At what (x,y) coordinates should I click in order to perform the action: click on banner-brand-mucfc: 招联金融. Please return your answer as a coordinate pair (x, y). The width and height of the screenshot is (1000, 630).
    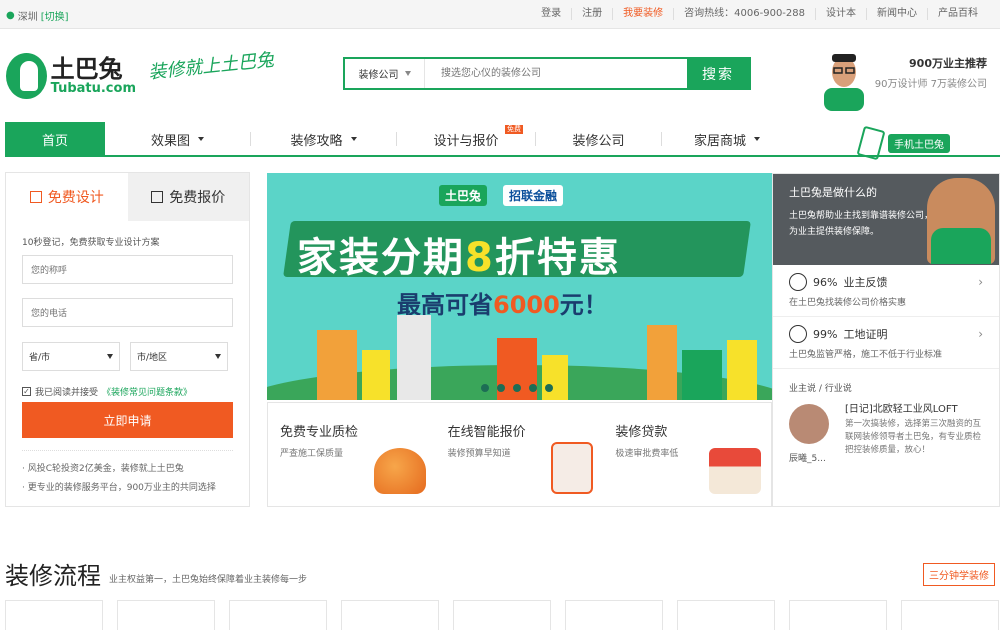
    Looking at the image, I should click on (533, 195).